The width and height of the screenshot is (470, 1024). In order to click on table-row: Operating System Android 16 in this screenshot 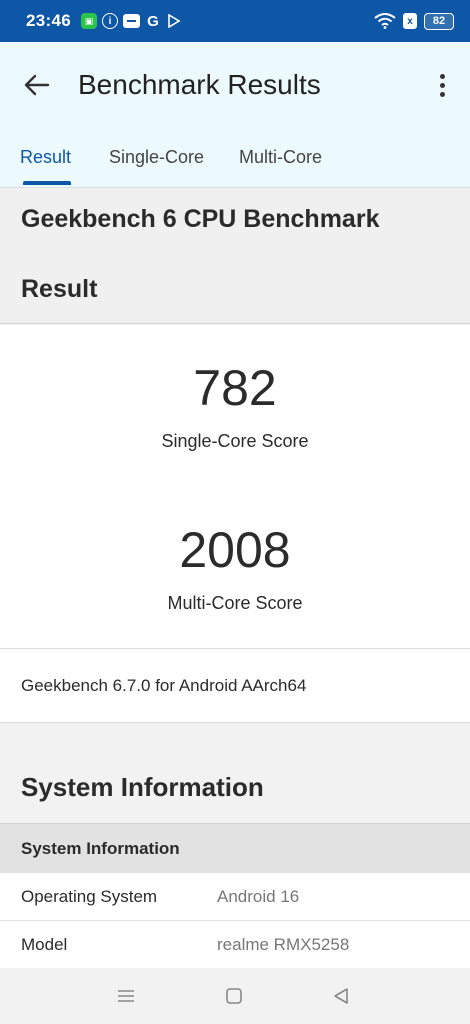, I will do `click(235, 897)`.